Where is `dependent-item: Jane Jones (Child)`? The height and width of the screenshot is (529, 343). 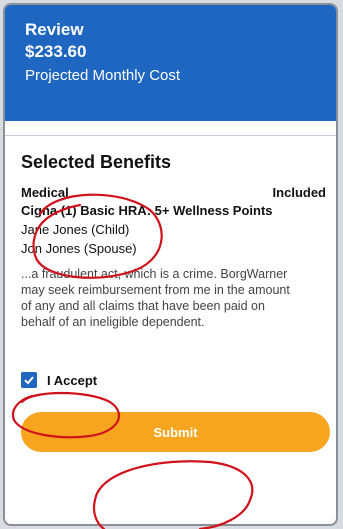
dependent-item: Jane Jones (Child) is located at coordinates (75, 229).